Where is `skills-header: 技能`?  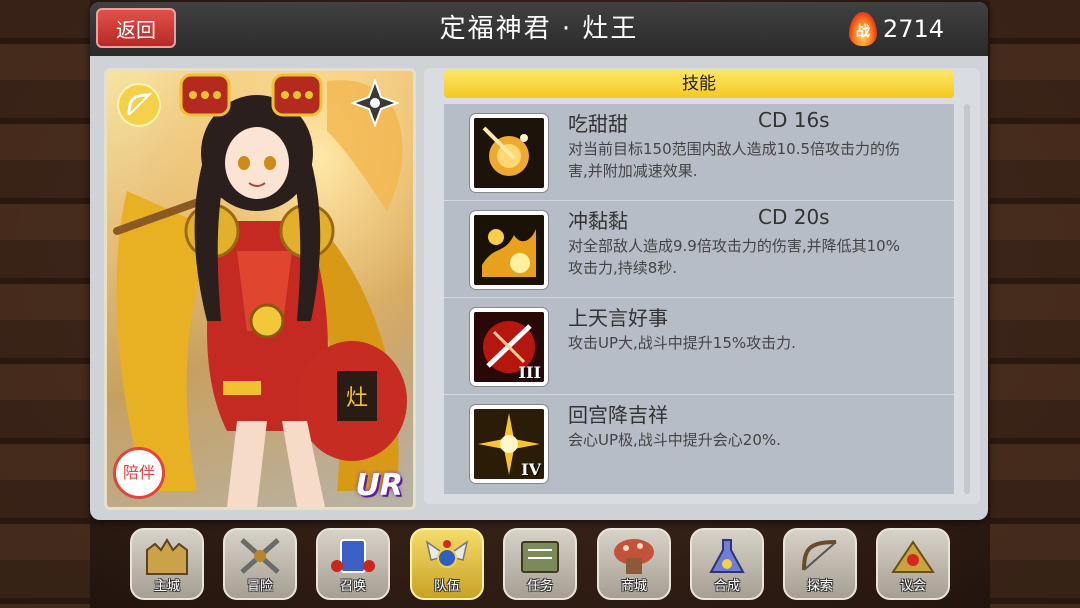
skills-header: 技能 is located at coordinates (699, 84).